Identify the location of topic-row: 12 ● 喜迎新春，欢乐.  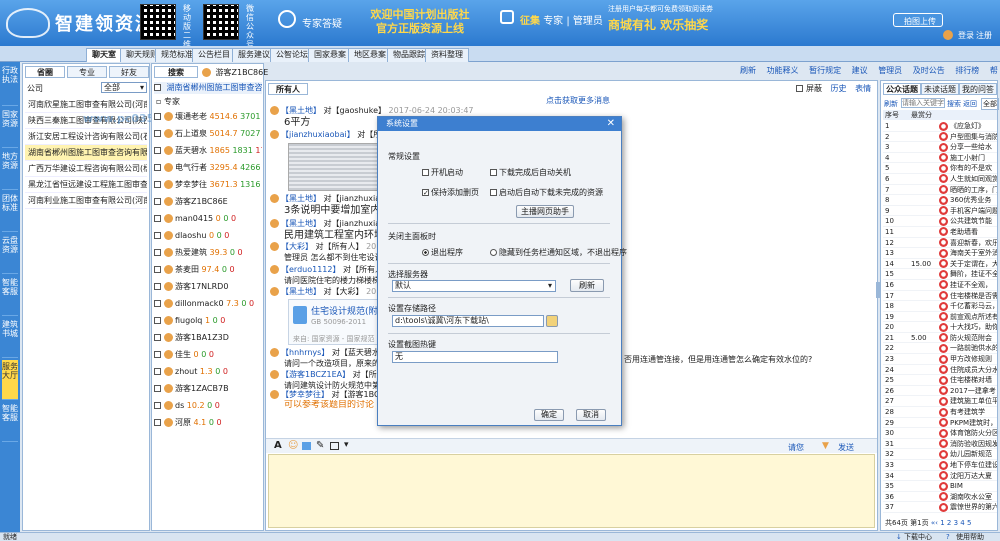
(940, 243).